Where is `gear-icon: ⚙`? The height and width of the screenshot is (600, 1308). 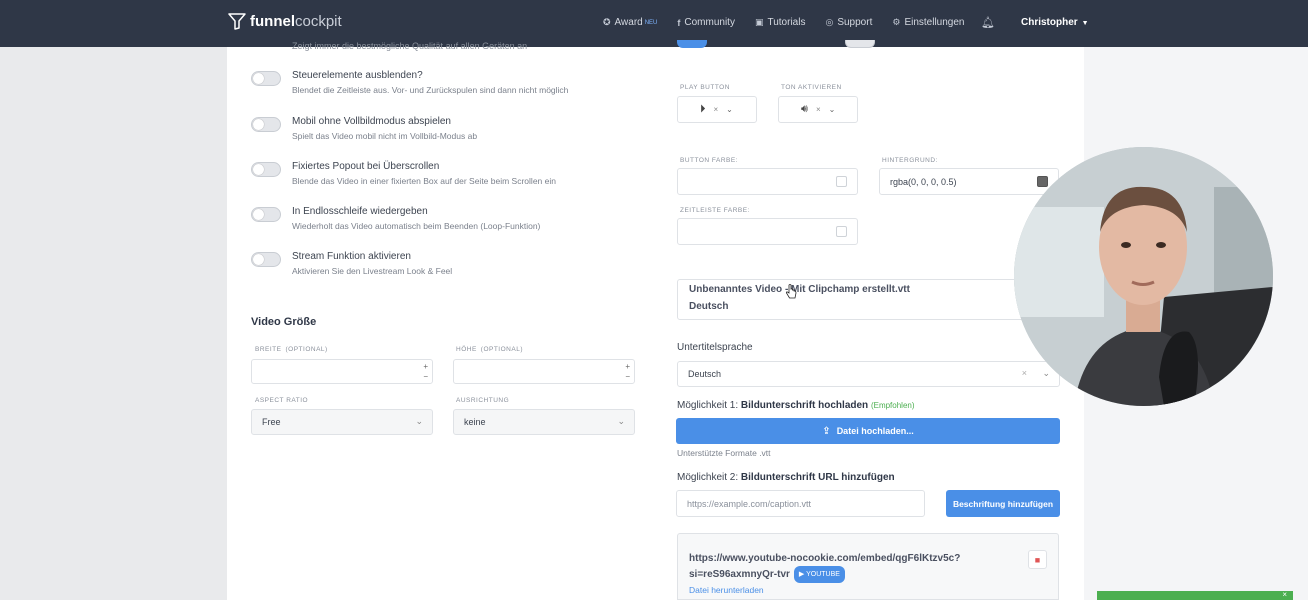
gear-icon: ⚙ is located at coordinates (896, 22).